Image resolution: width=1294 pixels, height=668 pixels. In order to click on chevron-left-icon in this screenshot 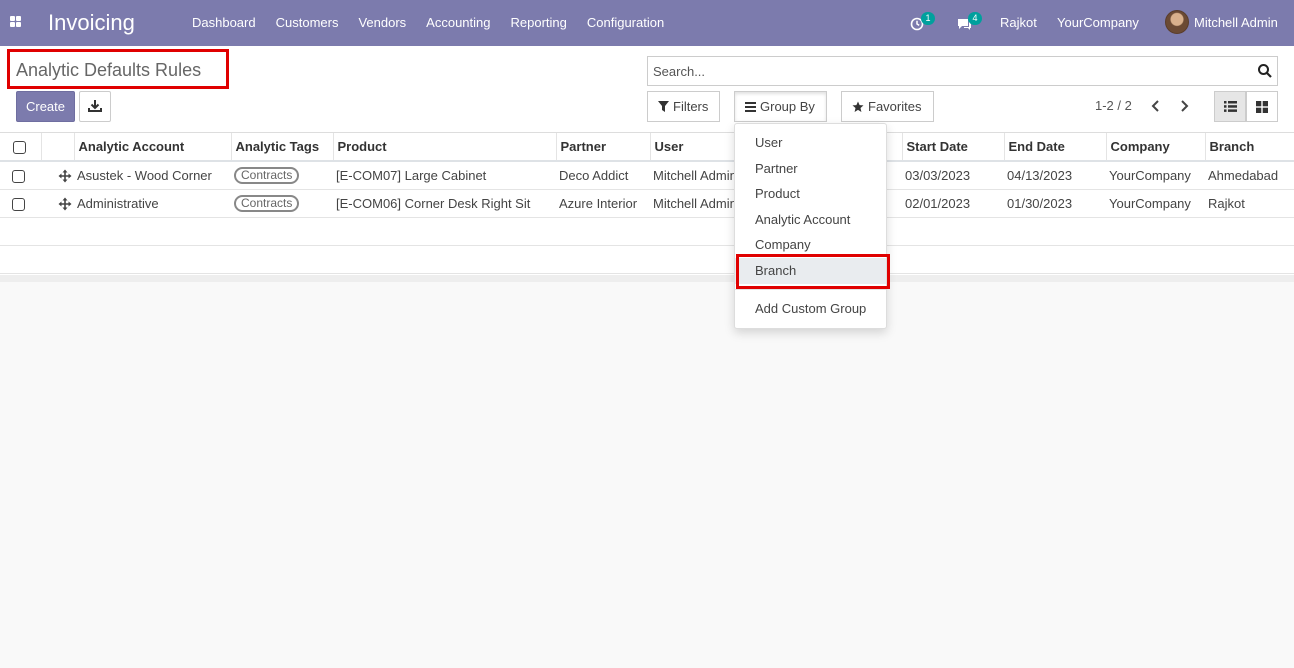, I will do `click(1155, 106)`.